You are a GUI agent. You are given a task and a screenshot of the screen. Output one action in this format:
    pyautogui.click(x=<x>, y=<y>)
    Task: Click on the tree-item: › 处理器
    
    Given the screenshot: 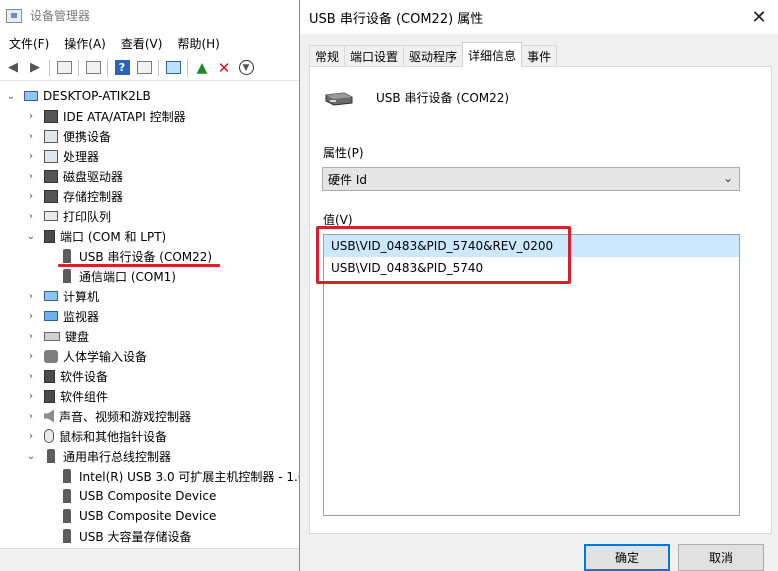 What is the action you would take?
    pyautogui.click(x=62, y=156)
    